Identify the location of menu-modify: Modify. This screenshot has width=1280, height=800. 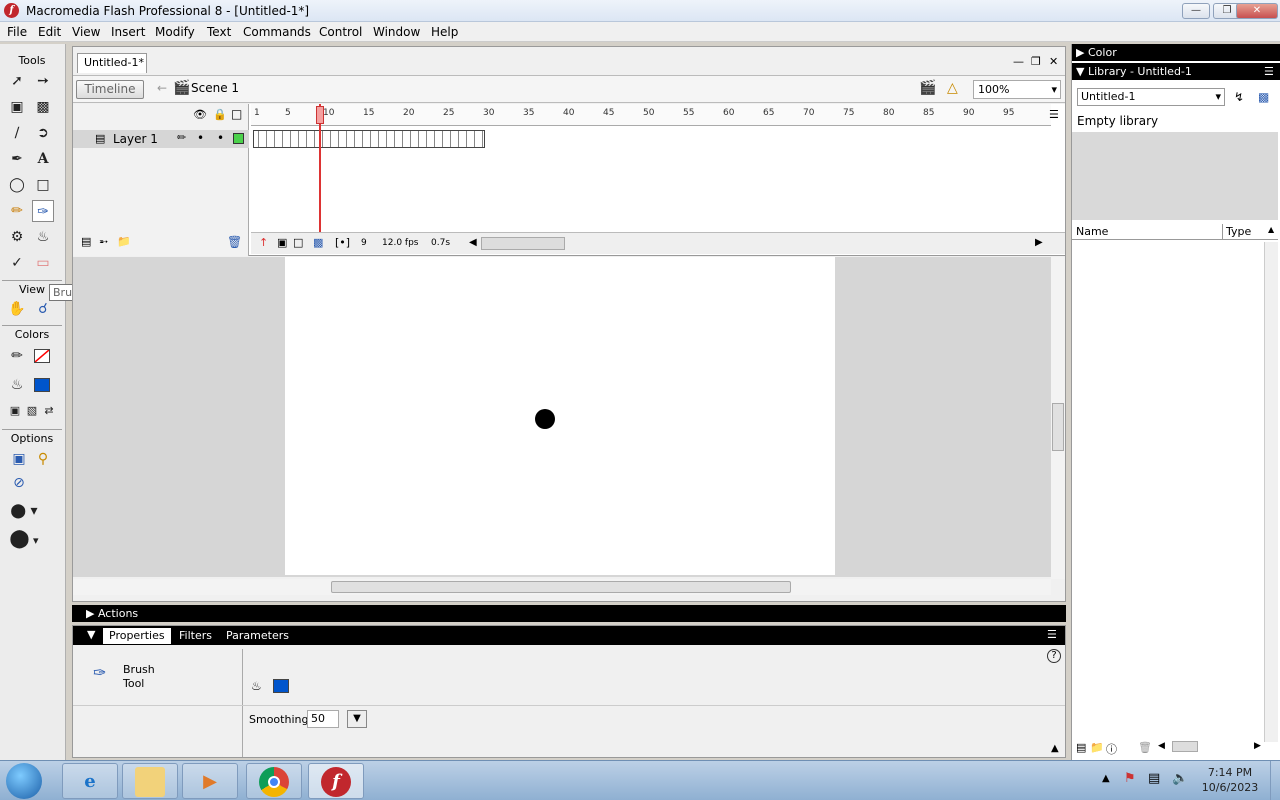
(175, 32).